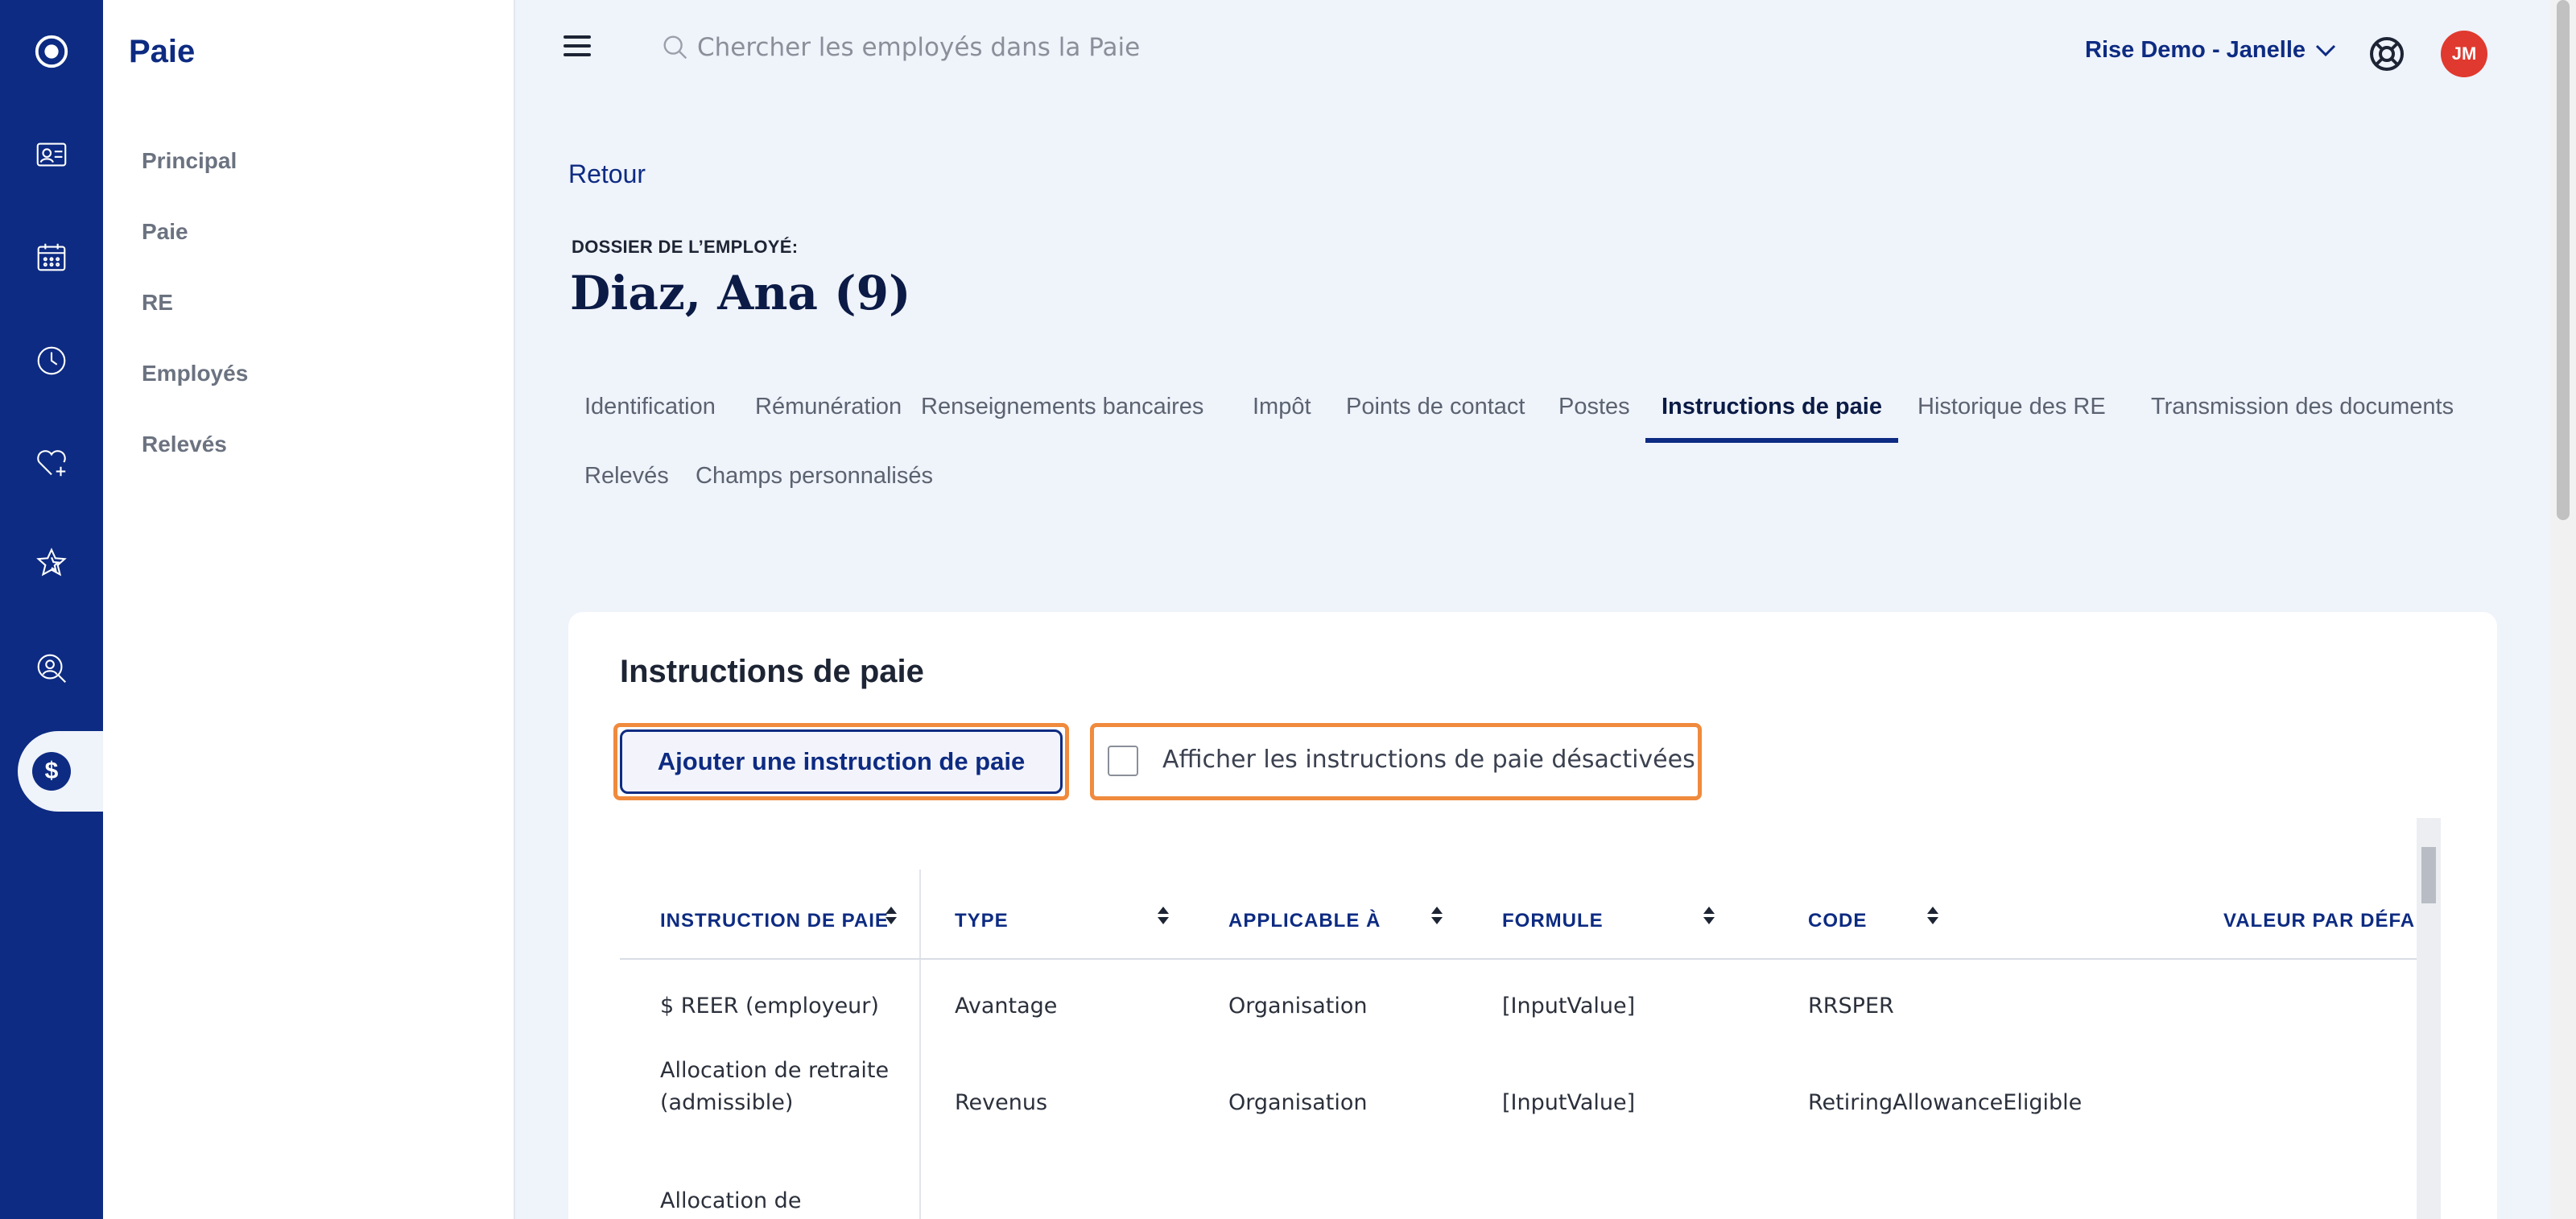  What do you see at coordinates (1001, 1102) in the screenshot?
I see `cell-type: Revenus` at bounding box center [1001, 1102].